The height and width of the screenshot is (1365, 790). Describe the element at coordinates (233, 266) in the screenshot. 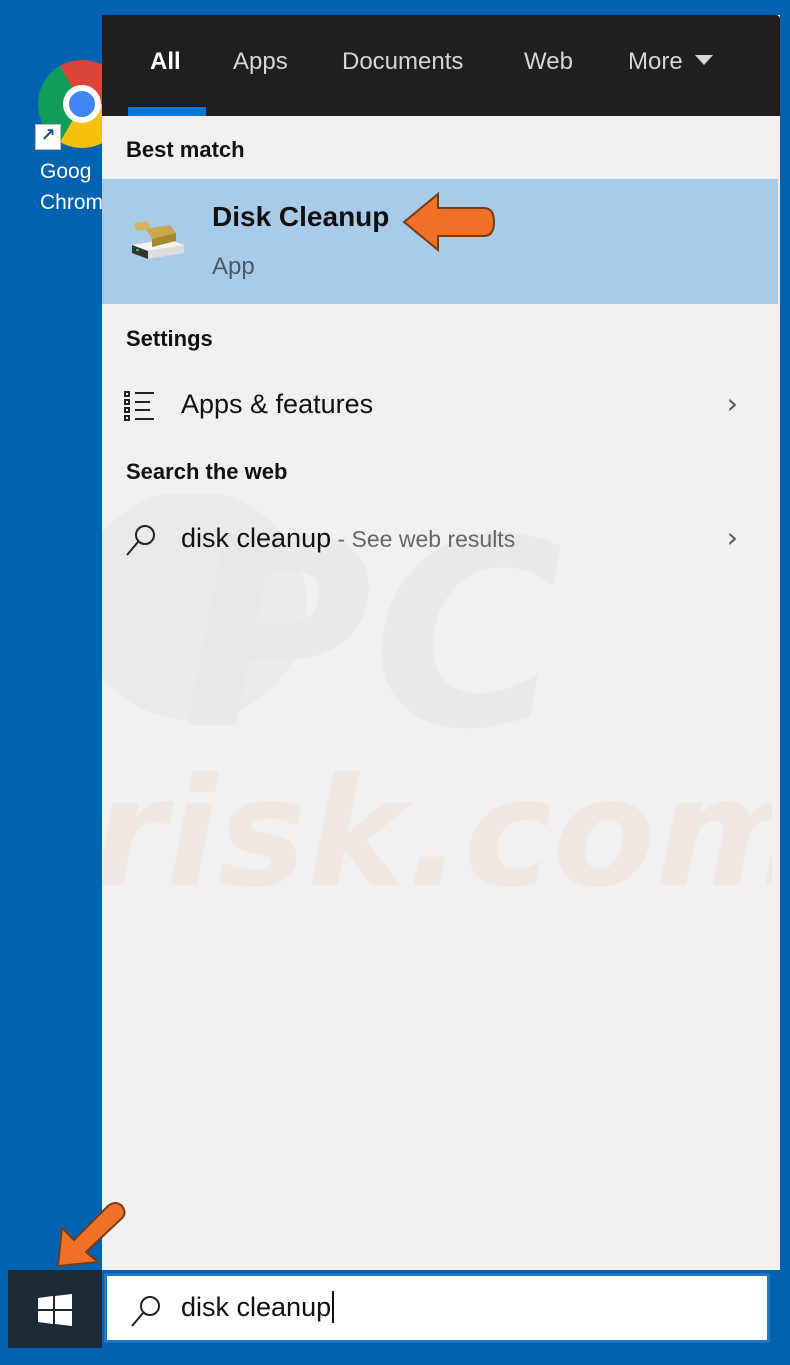

I see `best-match-subtitle: App` at that location.